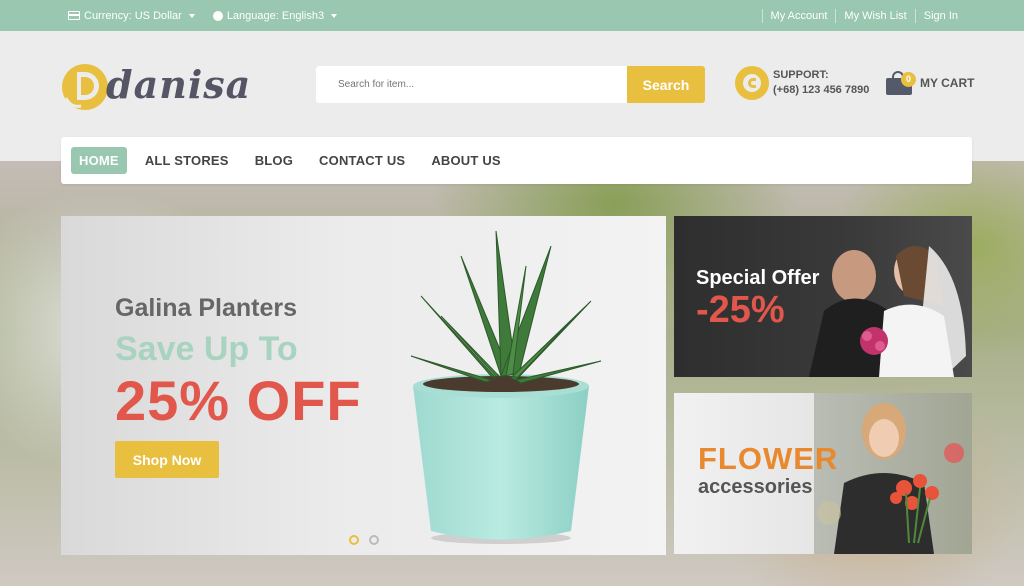 The image size is (1024, 586). What do you see at coordinates (238, 400) in the screenshot?
I see `slide-offer-text: 25% OFF` at bounding box center [238, 400].